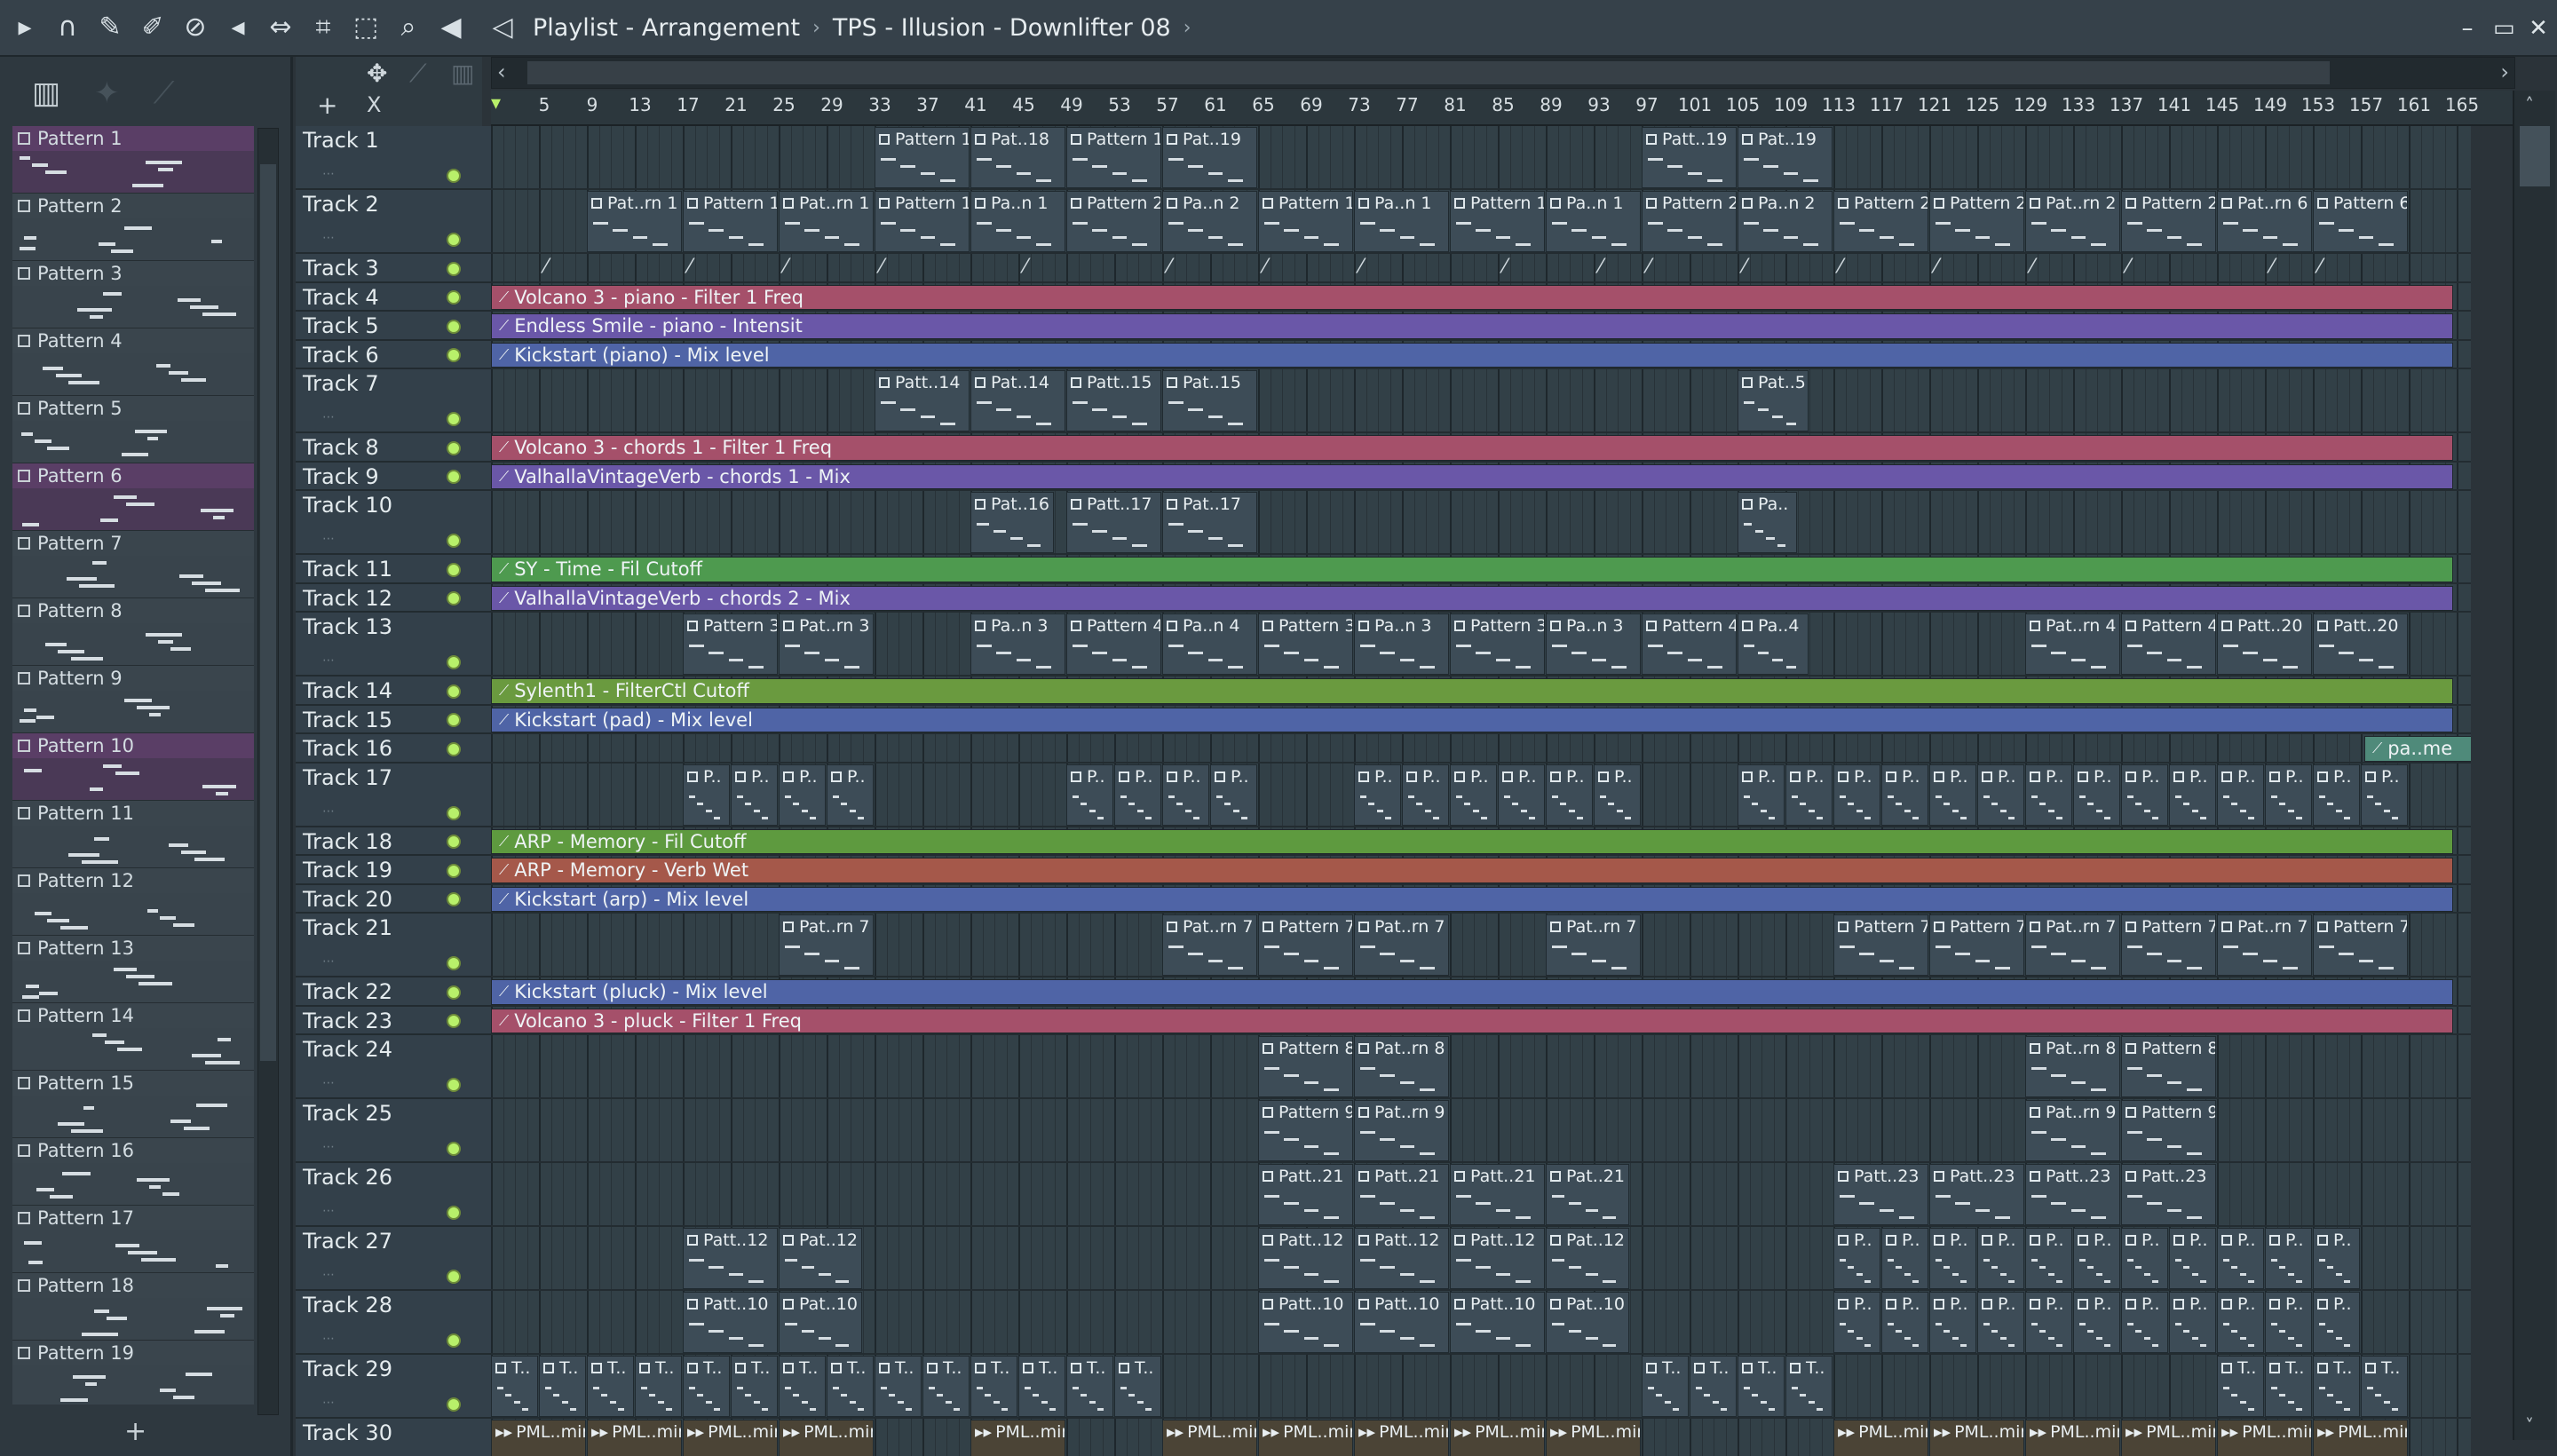 The image size is (2557, 1456). I want to click on pattern-item: Pattern 6, so click(133, 497).